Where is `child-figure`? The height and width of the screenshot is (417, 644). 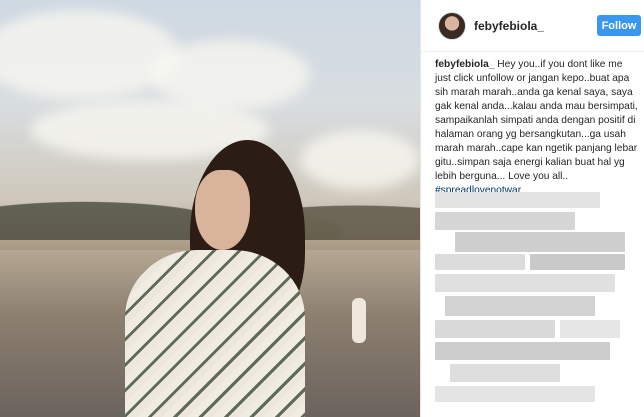
child-figure is located at coordinates (359, 320).